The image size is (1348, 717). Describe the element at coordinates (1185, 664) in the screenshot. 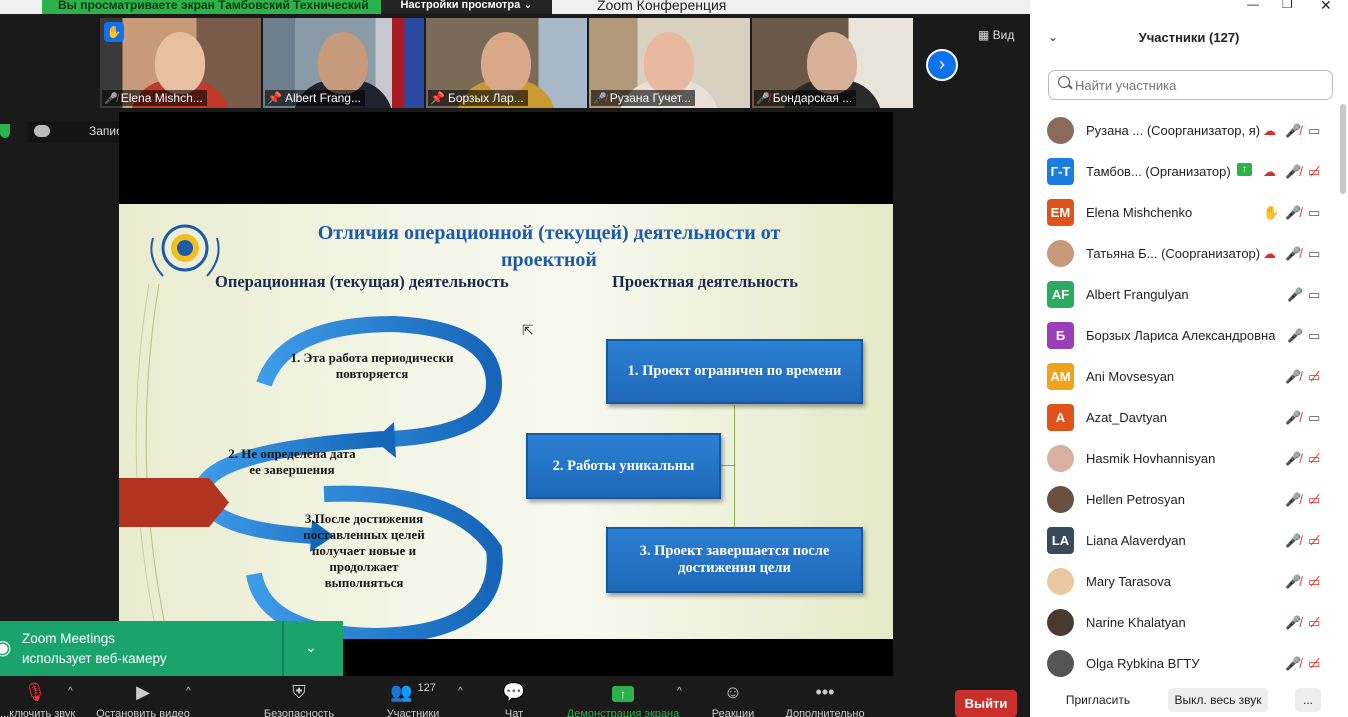

I see `participant-row: Olga Rybkina ВГТУ 🎤̸ ▭̸` at that location.